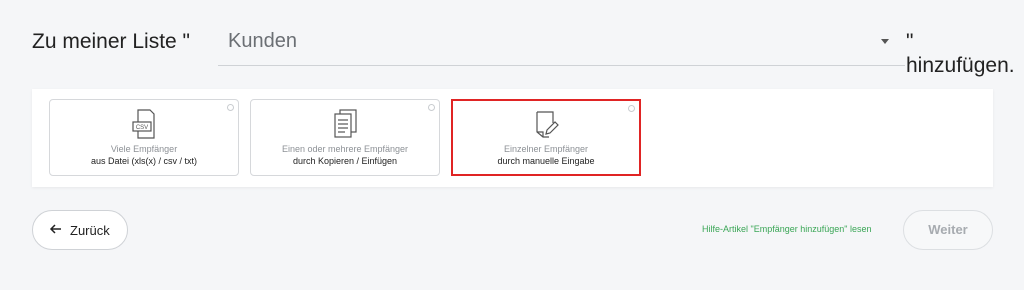 This screenshot has height=290, width=1024. What do you see at coordinates (345, 123) in the screenshot?
I see `document-list-icon` at bounding box center [345, 123].